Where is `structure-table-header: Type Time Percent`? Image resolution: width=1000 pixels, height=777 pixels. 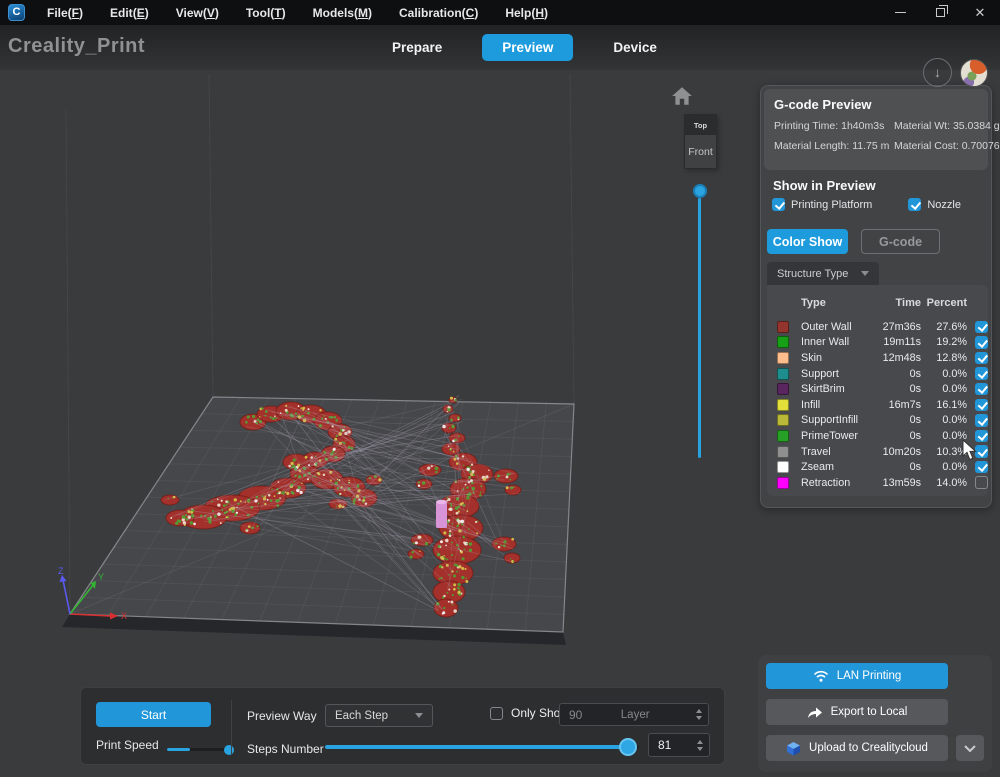
structure-table-header: Type Time Percent is located at coordinates (877, 303).